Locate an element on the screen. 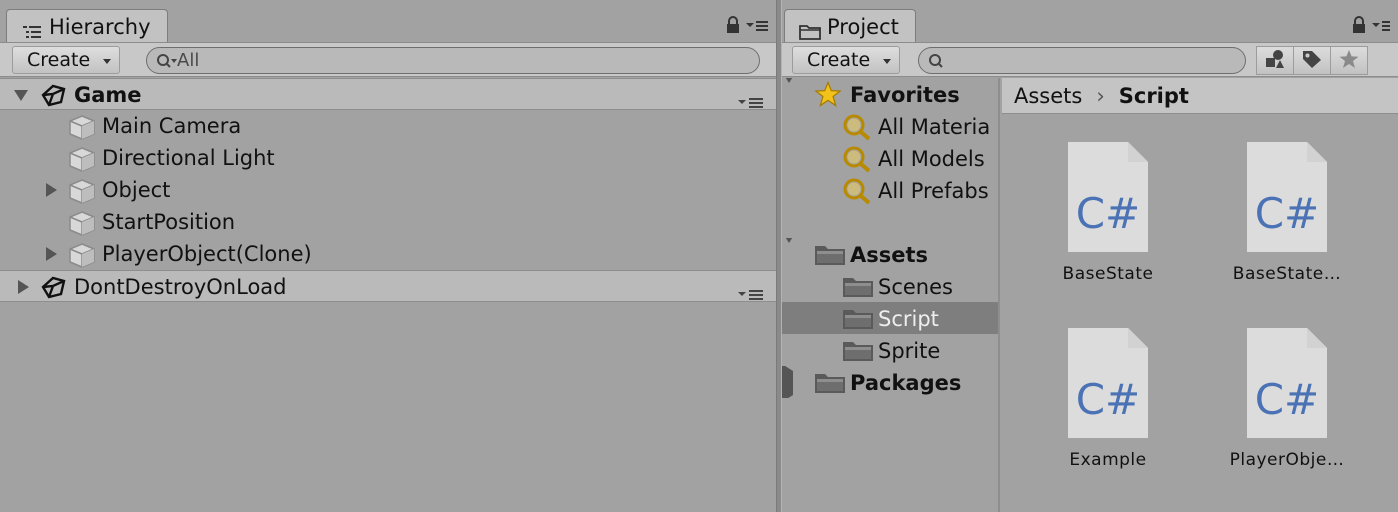 Image resolution: width=1398 pixels, height=512 pixels. tree-item-favorite-search: All Prefabs is located at coordinates (890, 190).